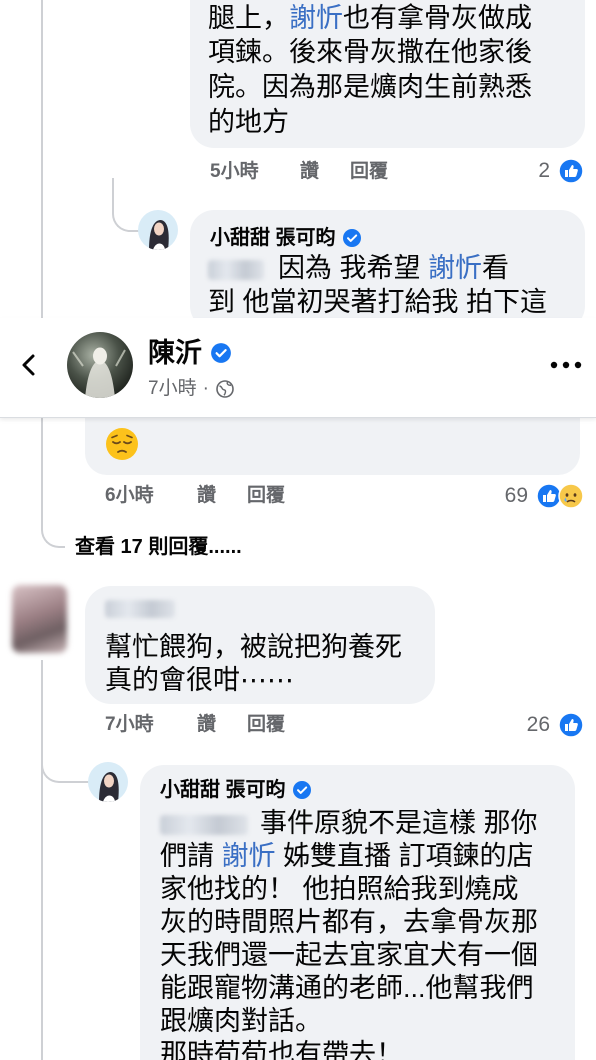 This screenshot has width=596, height=1060. Describe the element at coordinates (175, 353) in the screenshot. I see `author-name: 陳沂` at that location.